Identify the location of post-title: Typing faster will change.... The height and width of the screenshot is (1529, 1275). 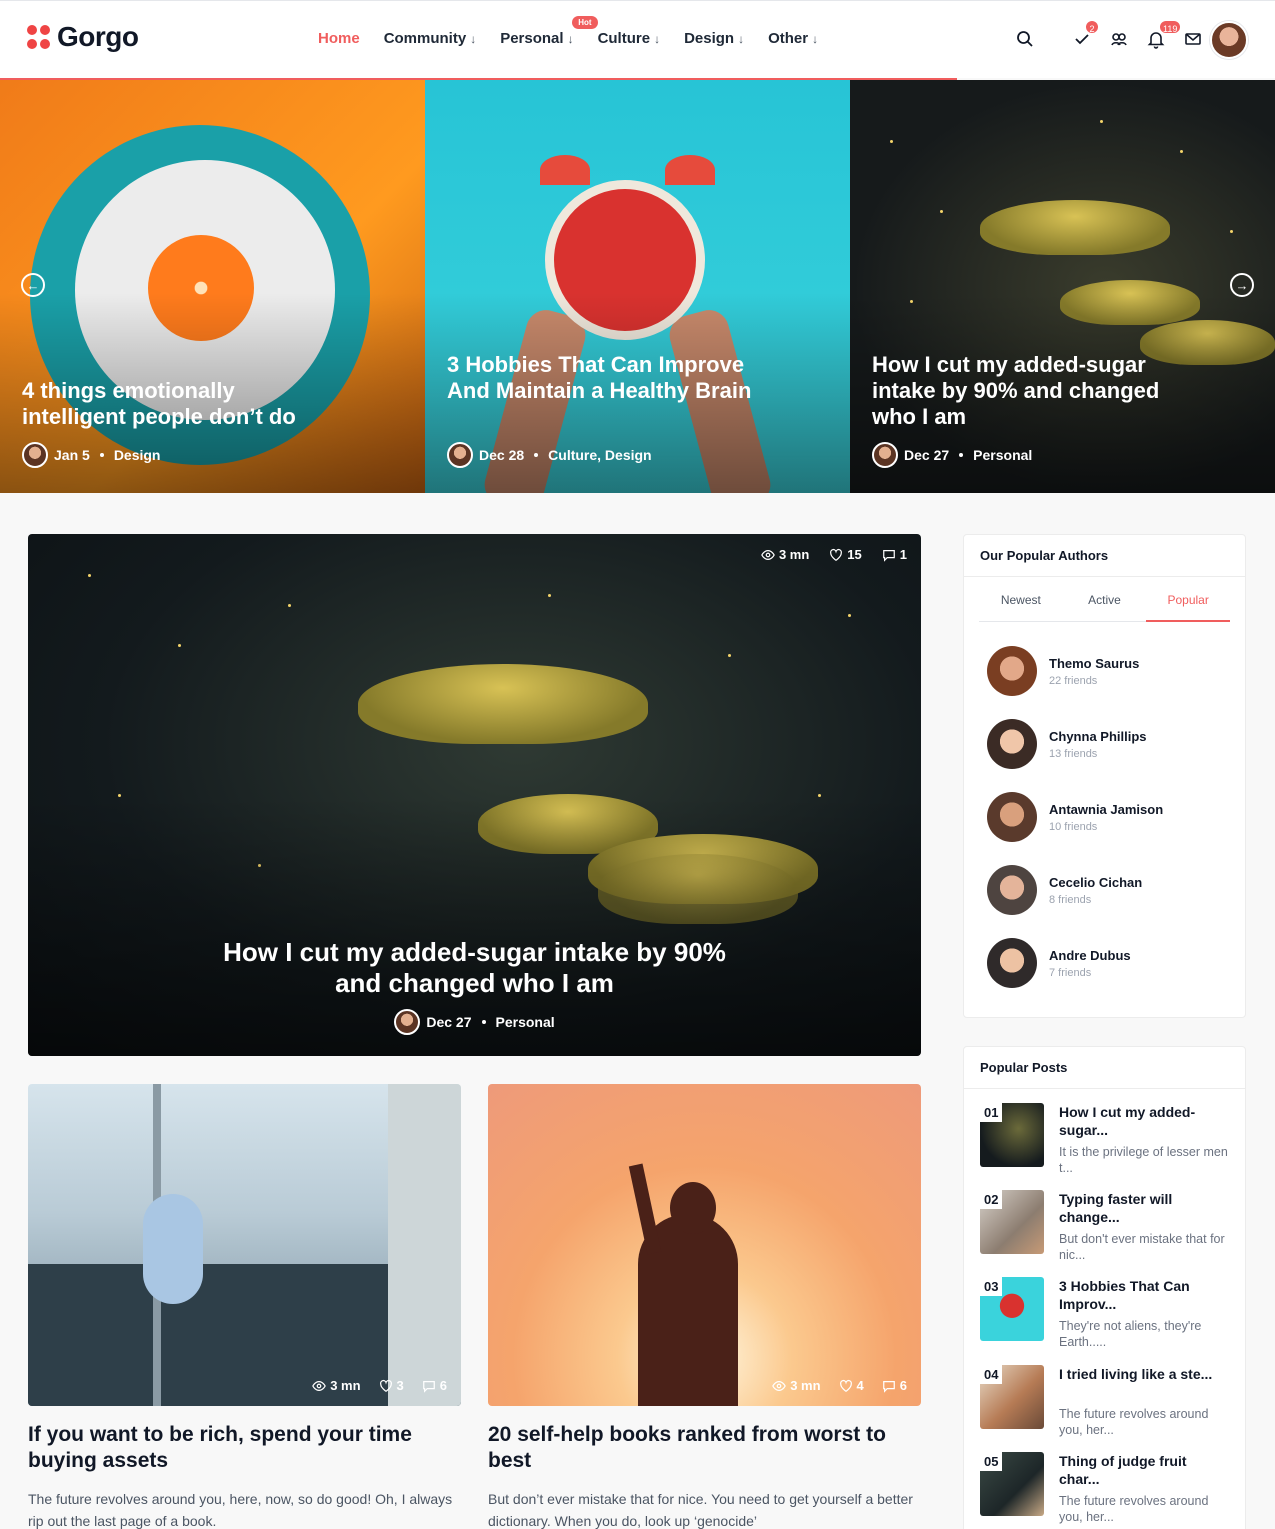
(1144, 1208).